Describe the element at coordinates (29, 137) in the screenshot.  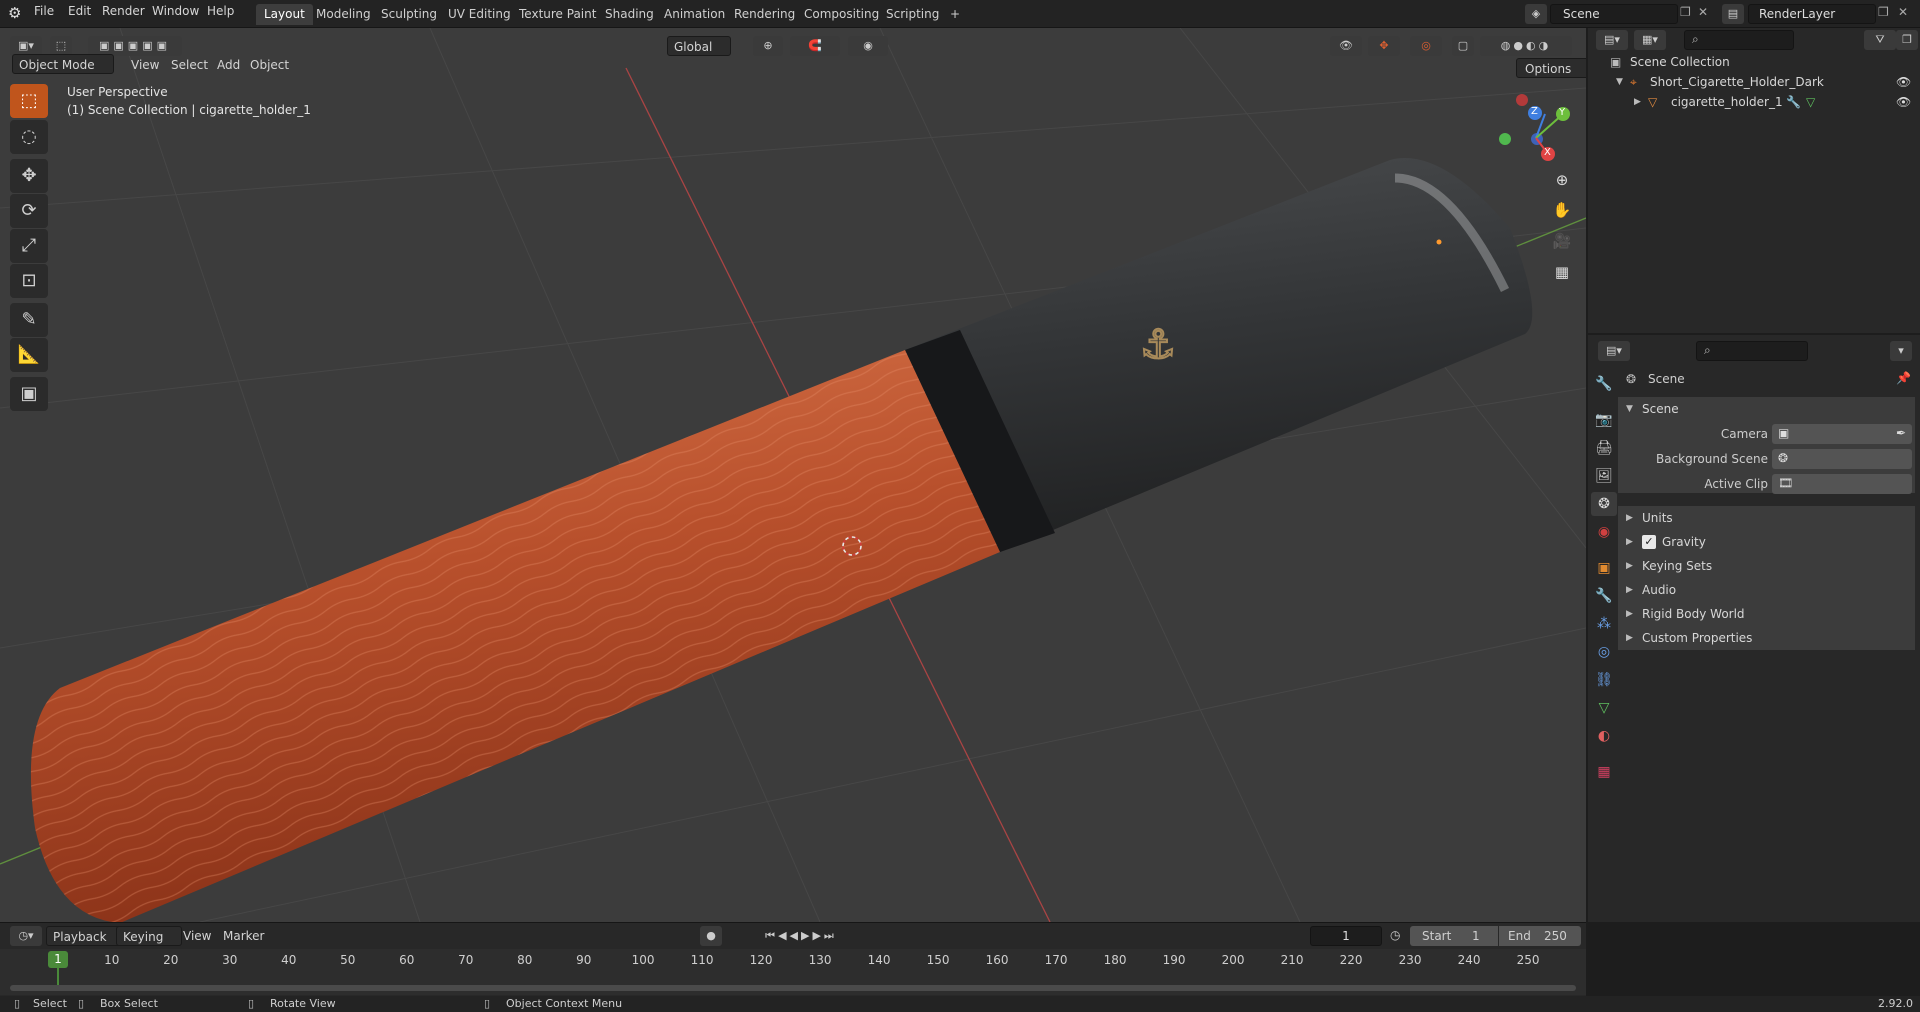
I see `cursor-tool: ◌` at that location.